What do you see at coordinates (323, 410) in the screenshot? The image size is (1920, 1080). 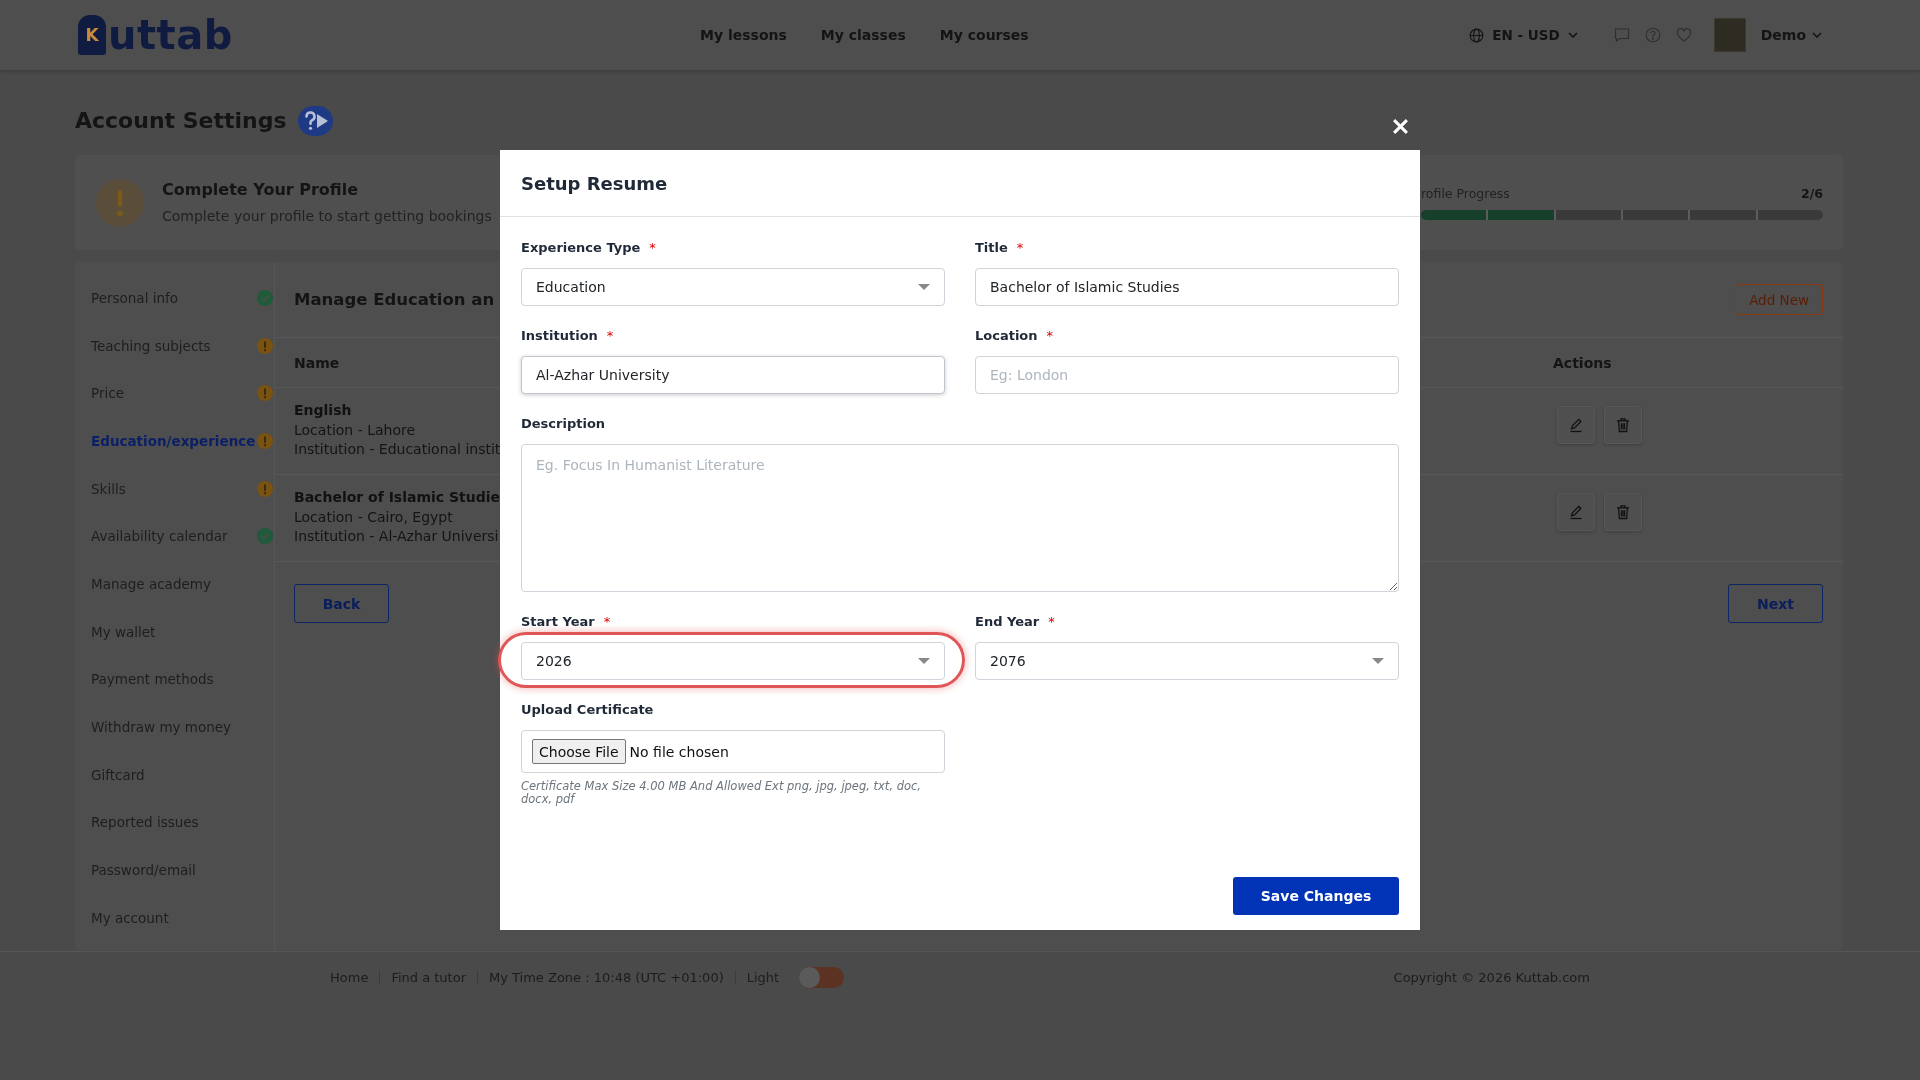 I see `entry-title: English` at bounding box center [323, 410].